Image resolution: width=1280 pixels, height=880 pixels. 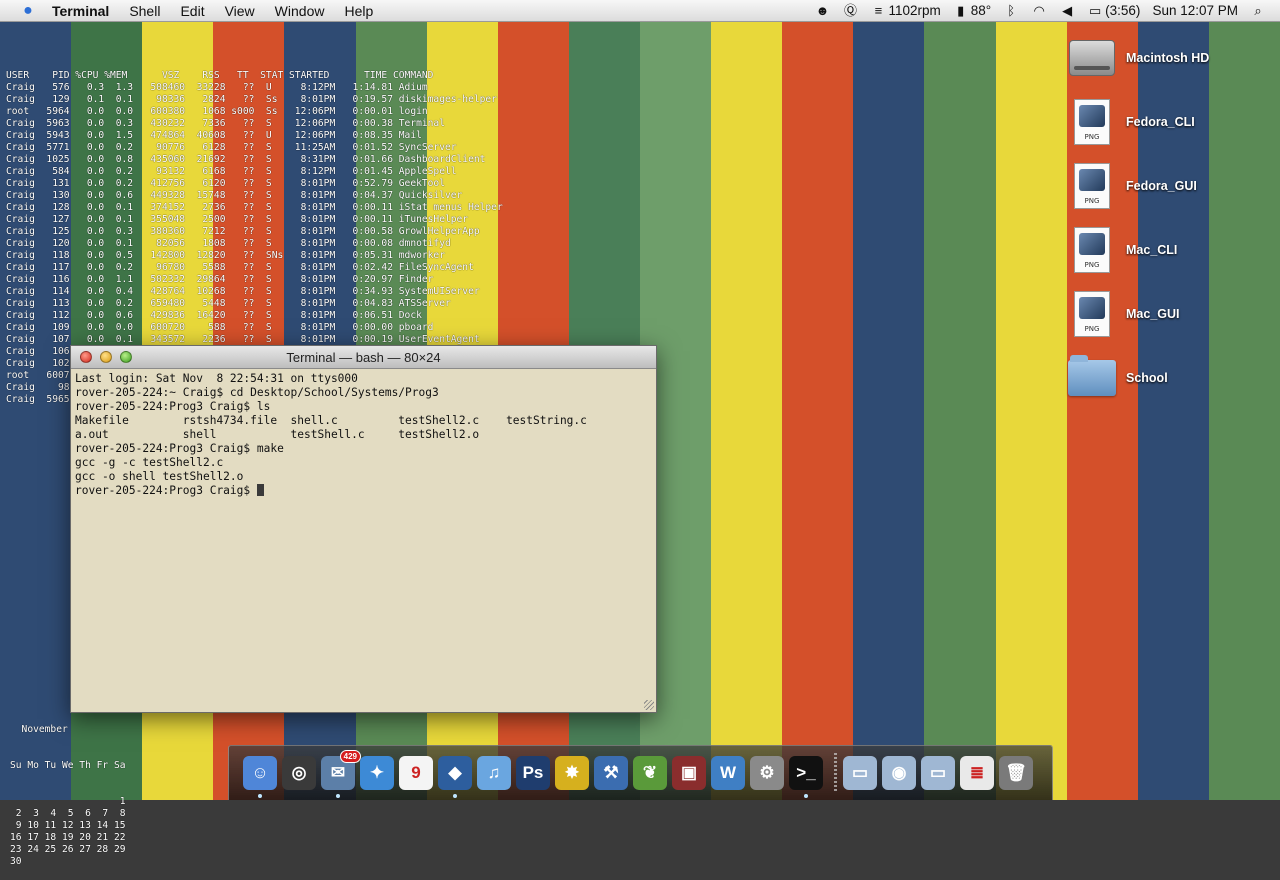 I want to click on quicksilver-icon: Ⓠ, so click(x=850, y=11).